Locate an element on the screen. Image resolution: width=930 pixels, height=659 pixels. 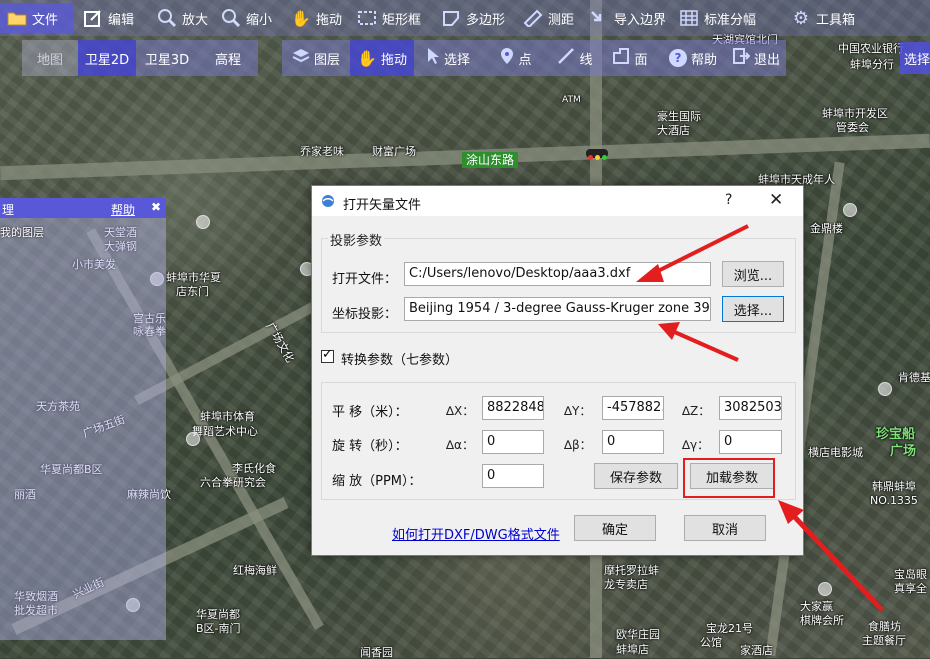
file-menu-button: 文件 is located at coordinates (37, 18).